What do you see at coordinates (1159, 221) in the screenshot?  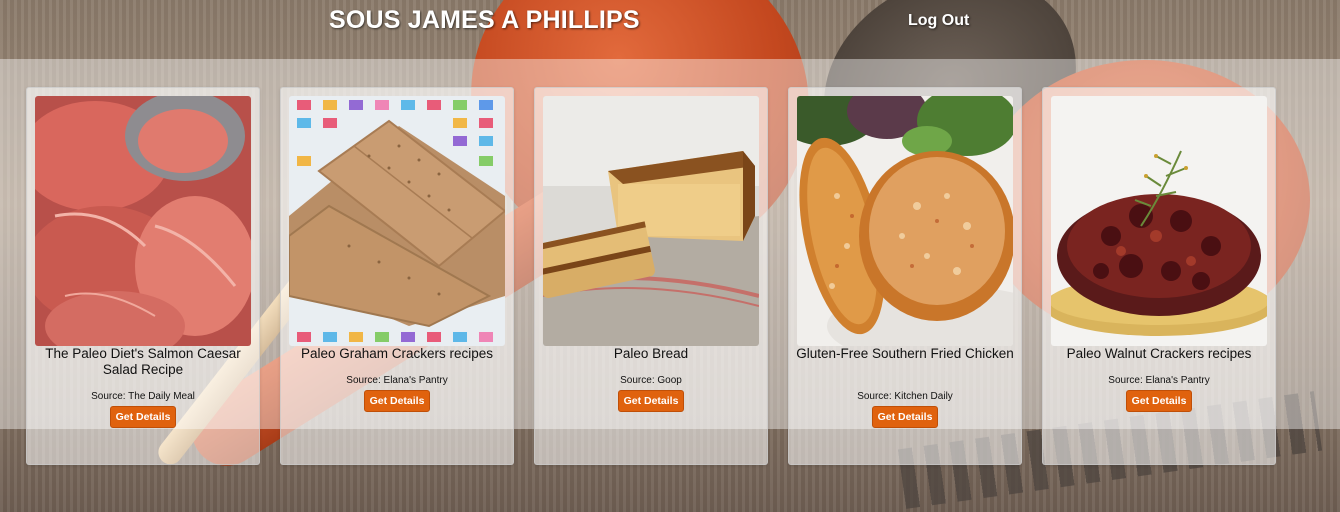 I see `recipe-image-walnut-crackers` at bounding box center [1159, 221].